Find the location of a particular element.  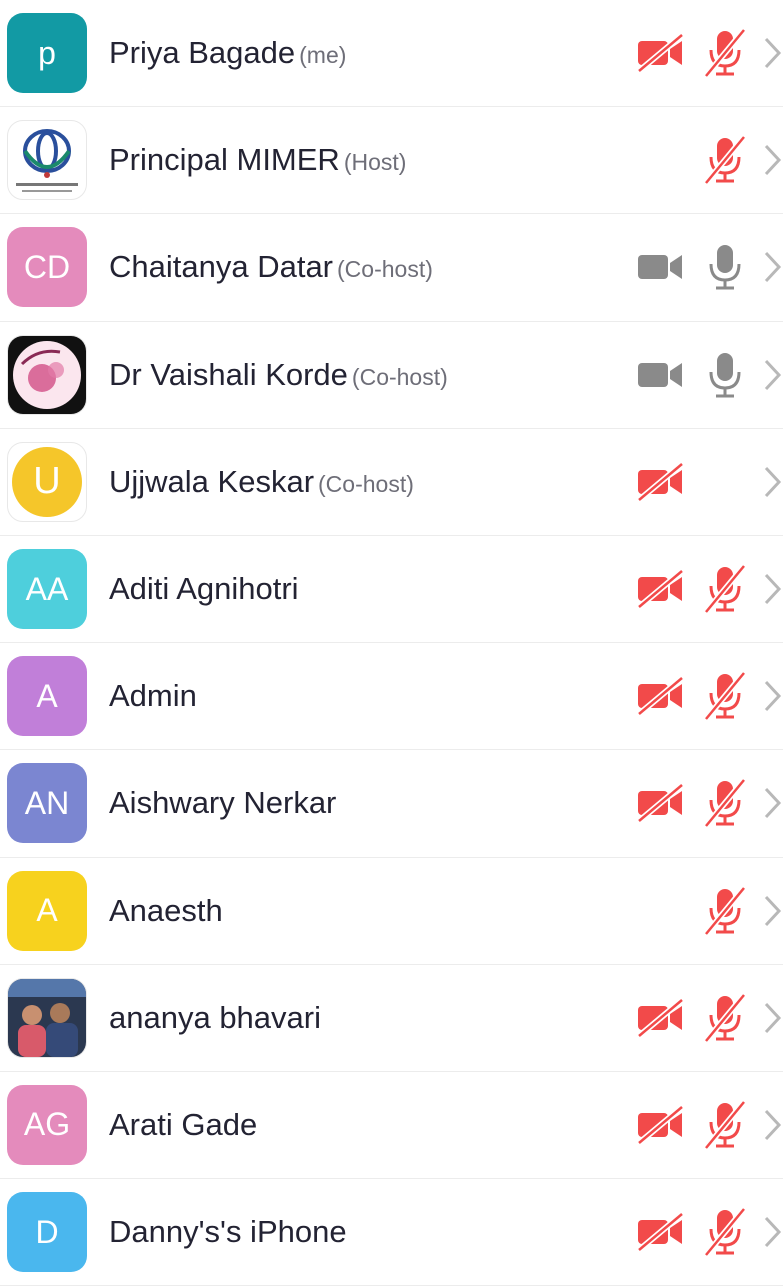

participant-name-line: Anaesth is located at coordinates (166, 911).